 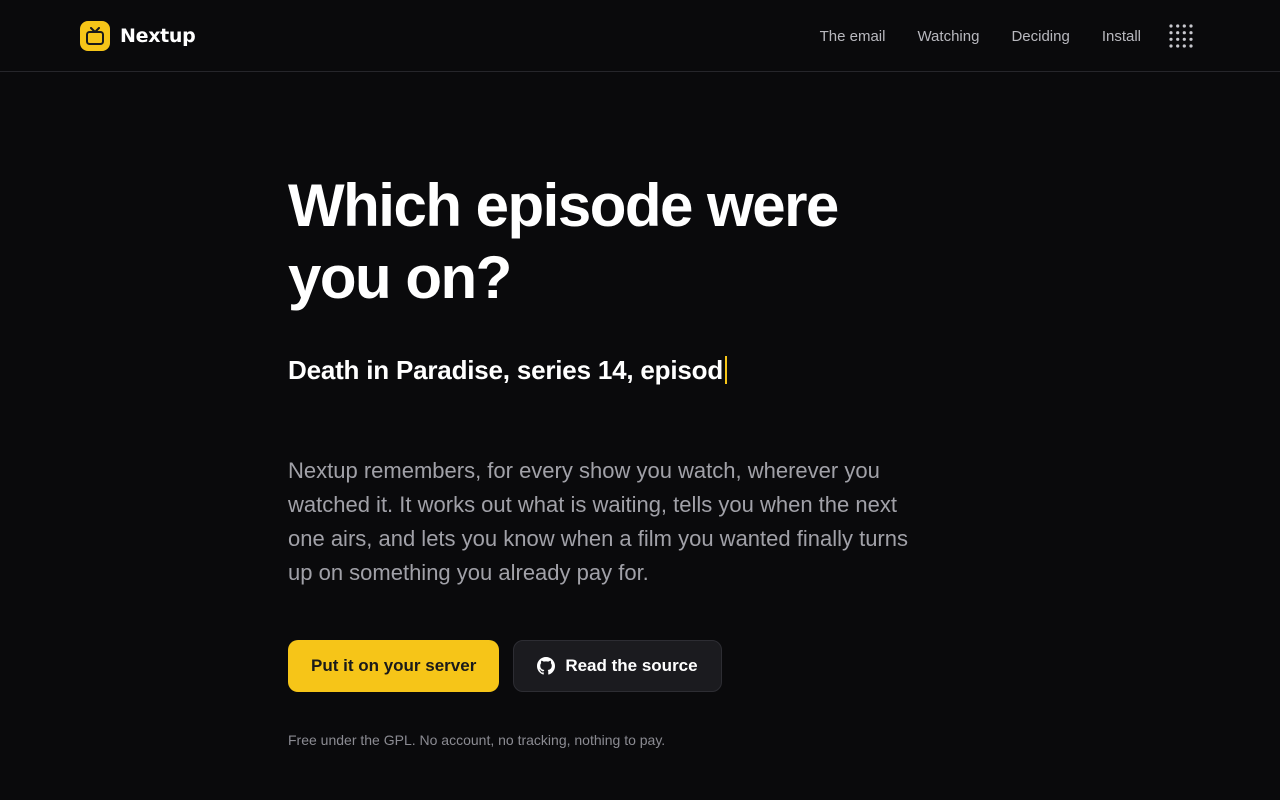 What do you see at coordinates (394, 666) in the screenshot?
I see `put-on-server-button: Put it on your server` at bounding box center [394, 666].